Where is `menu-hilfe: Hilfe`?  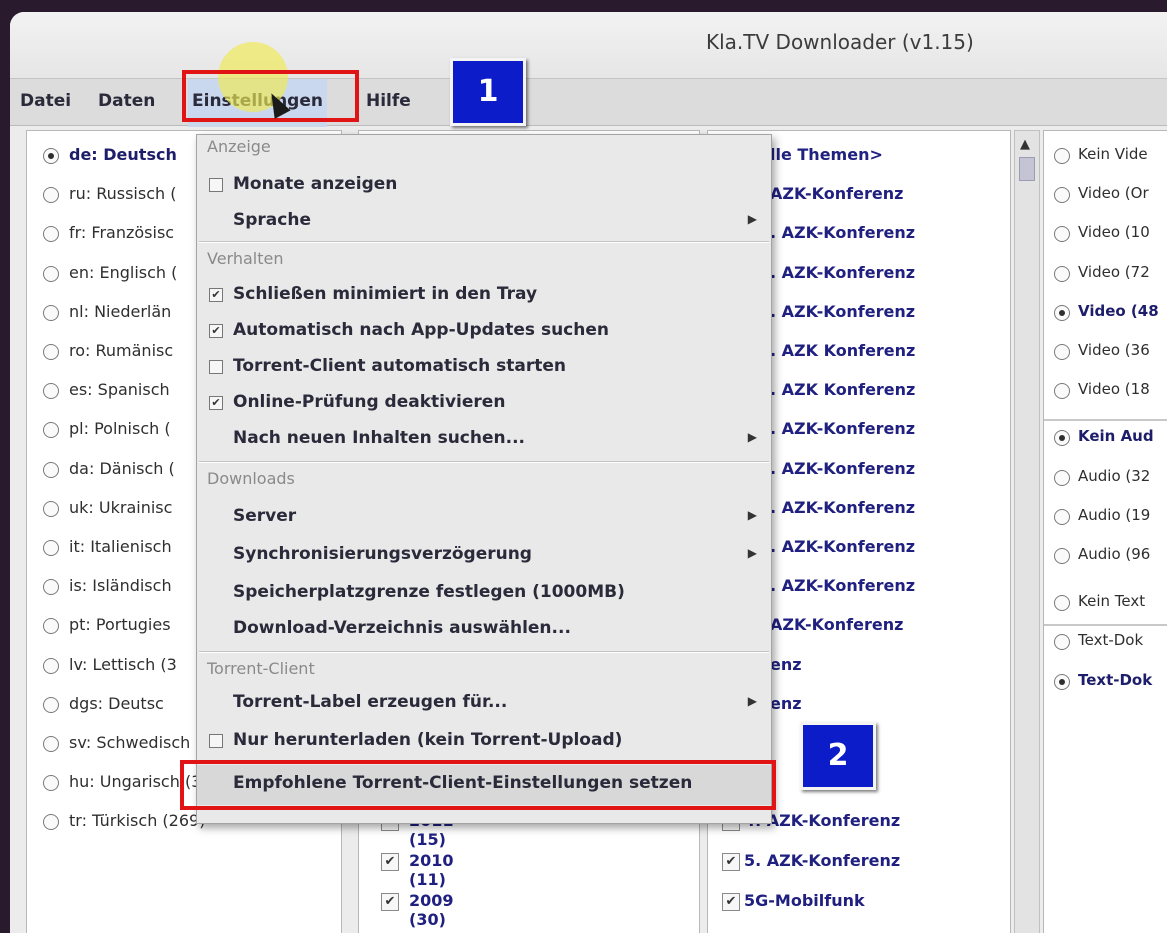
menu-hilfe: Hilfe is located at coordinates (388, 101).